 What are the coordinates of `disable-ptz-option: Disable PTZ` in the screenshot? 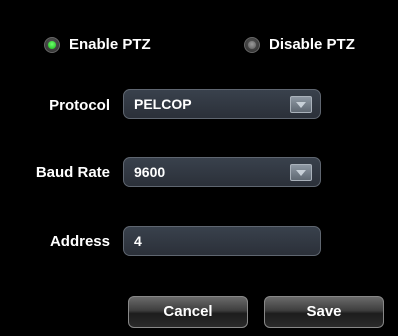 It's located at (299, 44).